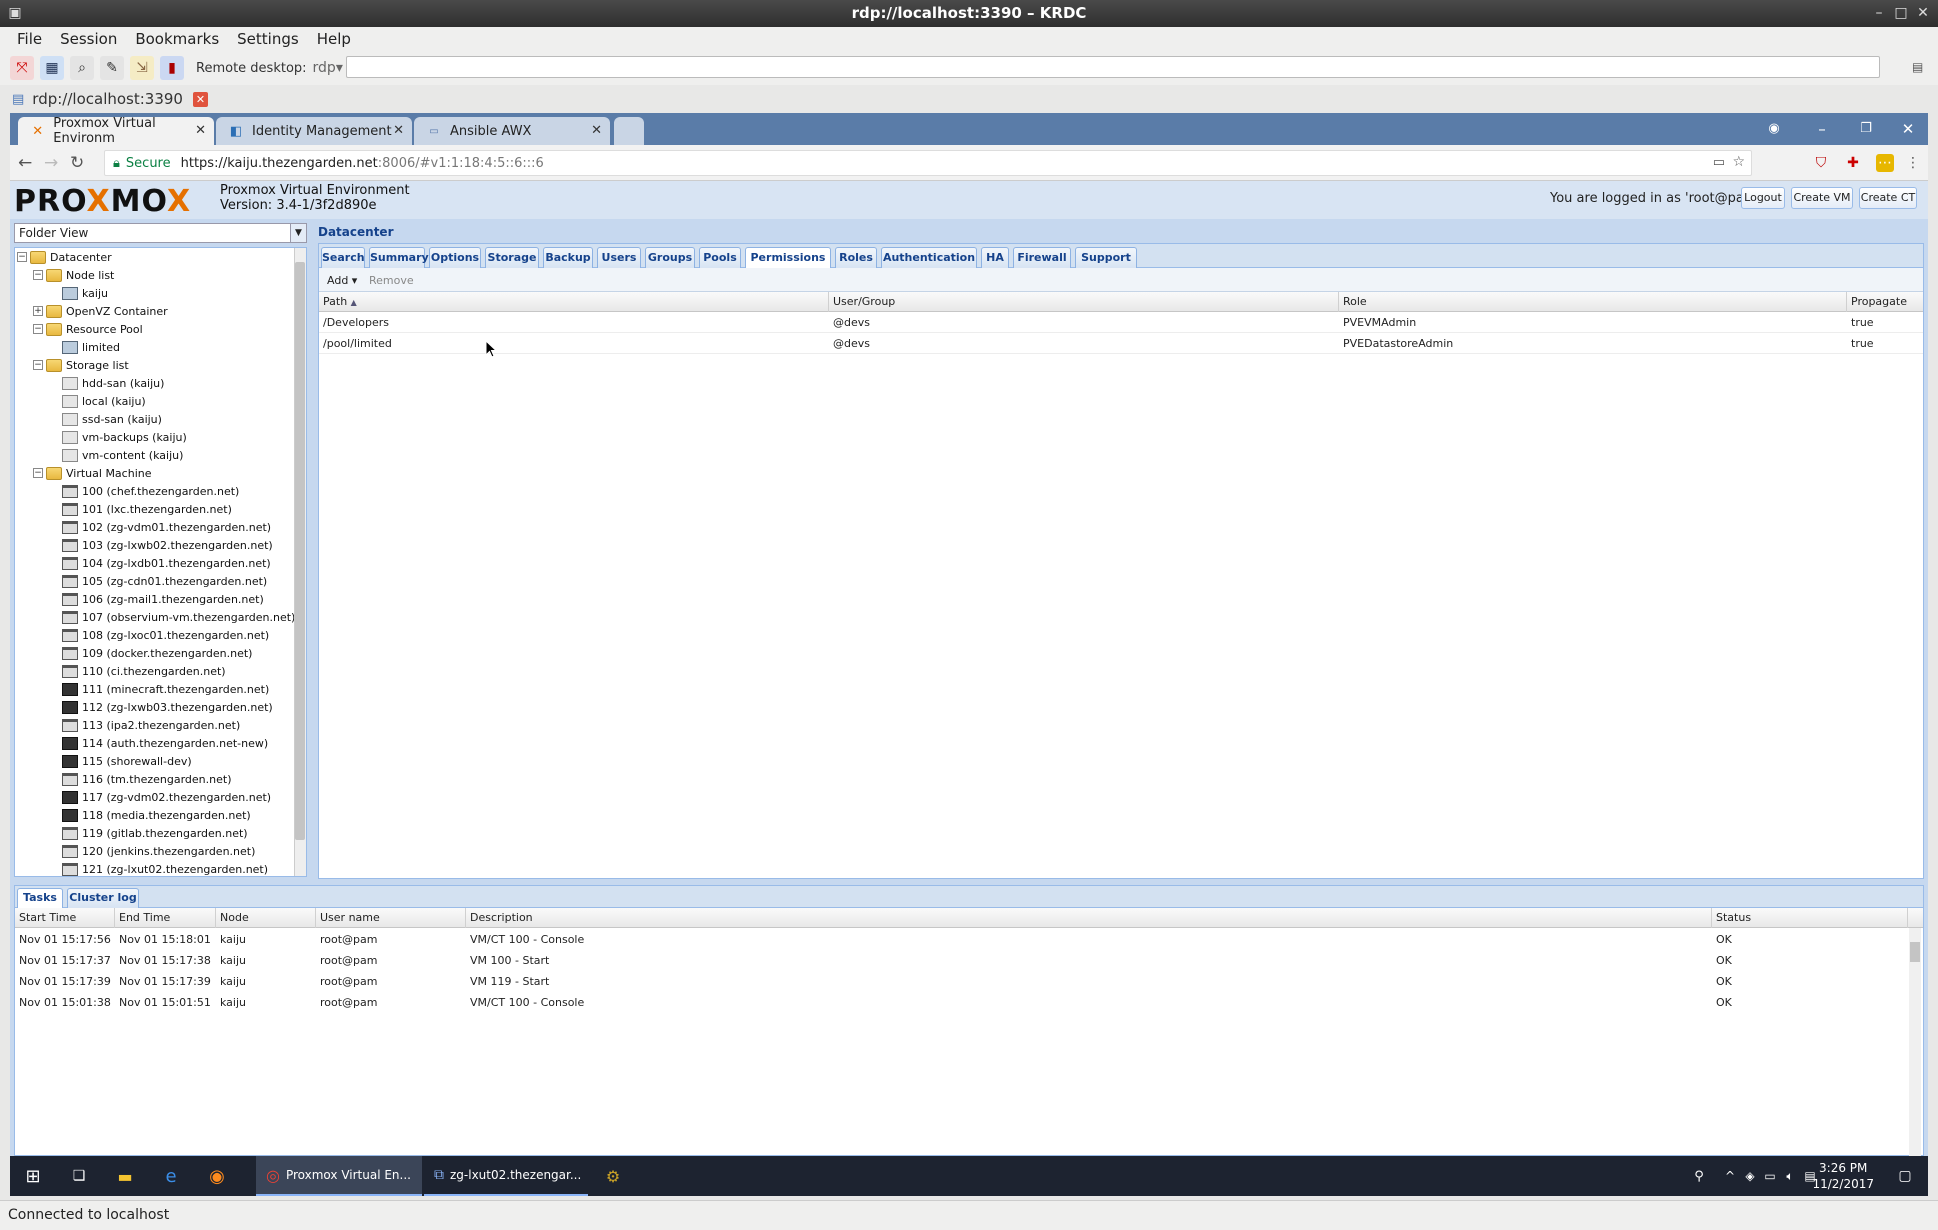 The image size is (1938, 1230). Describe the element at coordinates (512, 131) in the screenshot. I see `tab-ansible-awx: ▭ Ansible AWX ✕` at that location.